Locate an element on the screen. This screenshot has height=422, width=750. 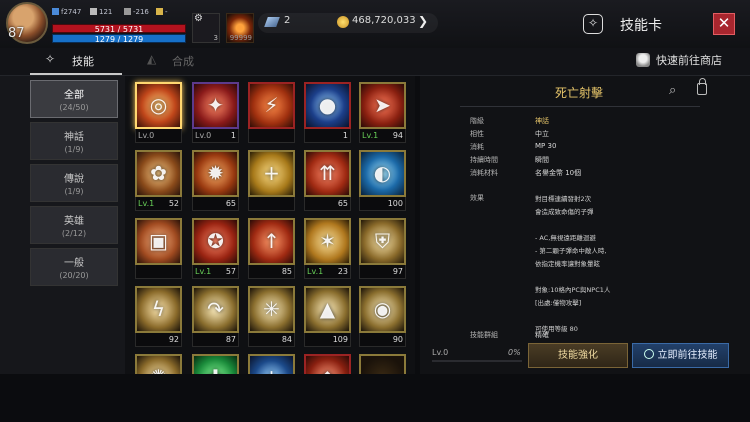
skill-card-count: 65 is located at coordinates (230, 203).